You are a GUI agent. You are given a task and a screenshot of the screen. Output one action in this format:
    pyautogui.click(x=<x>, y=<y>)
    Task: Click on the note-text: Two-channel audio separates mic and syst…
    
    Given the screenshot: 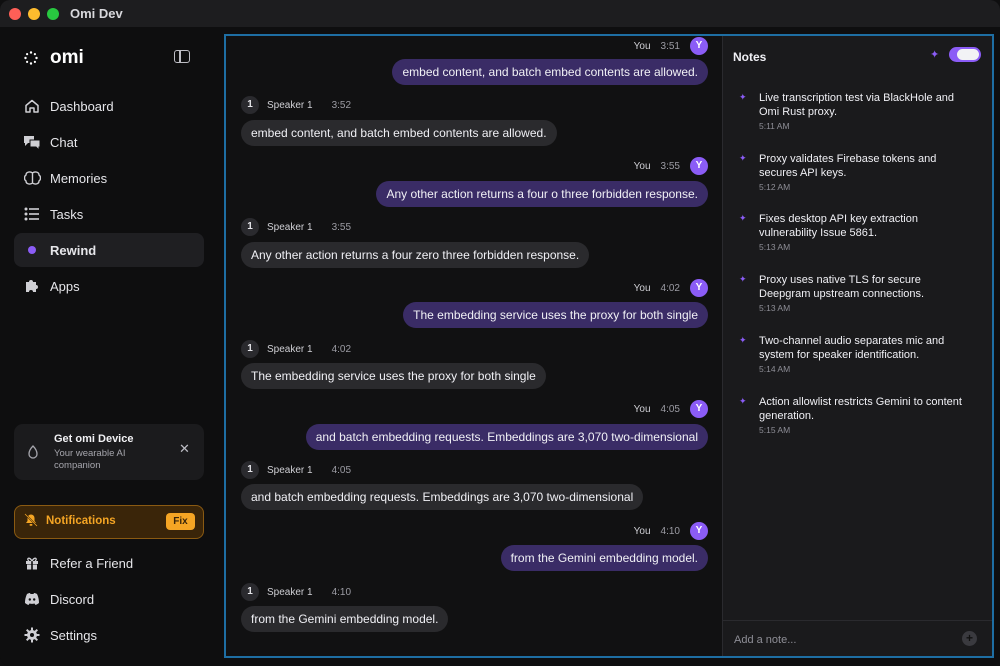 What is the action you would take?
    pyautogui.click(x=852, y=348)
    